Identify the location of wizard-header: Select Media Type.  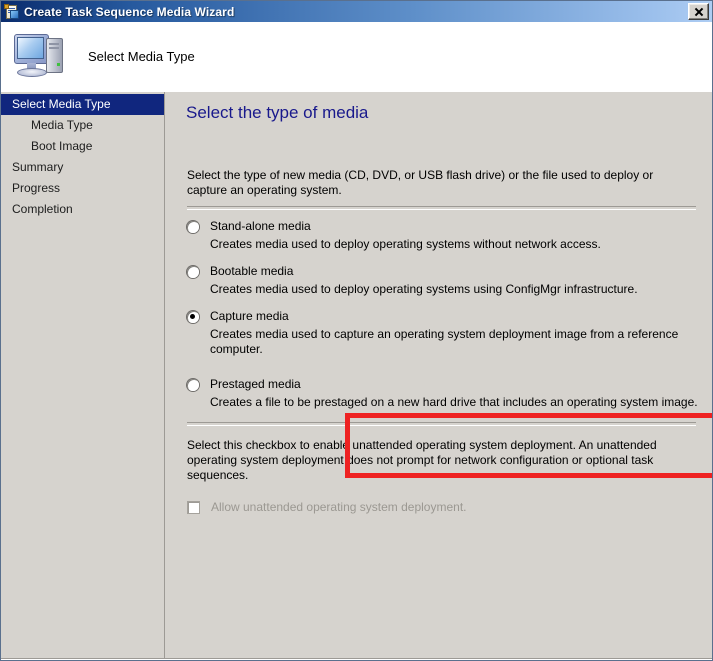
(356, 57).